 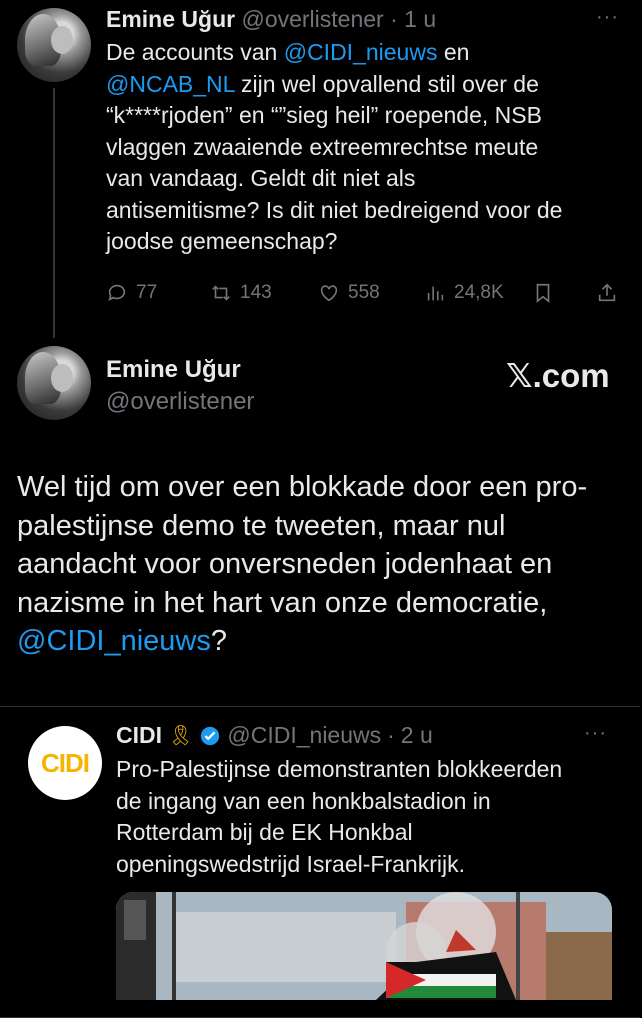 I want to click on share-button, so click(x=607, y=293).